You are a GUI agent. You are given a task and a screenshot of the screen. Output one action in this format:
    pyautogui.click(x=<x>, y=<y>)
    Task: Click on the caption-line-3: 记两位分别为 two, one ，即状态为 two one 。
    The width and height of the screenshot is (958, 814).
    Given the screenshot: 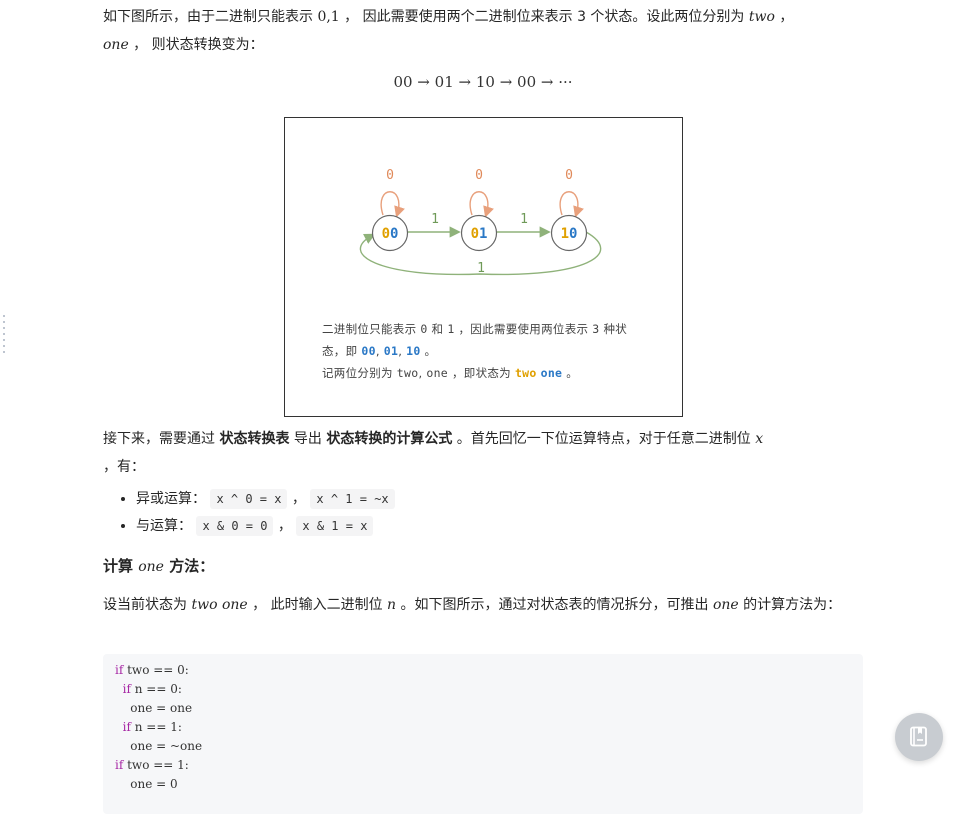 What is the action you would take?
    pyautogui.click(x=450, y=373)
    